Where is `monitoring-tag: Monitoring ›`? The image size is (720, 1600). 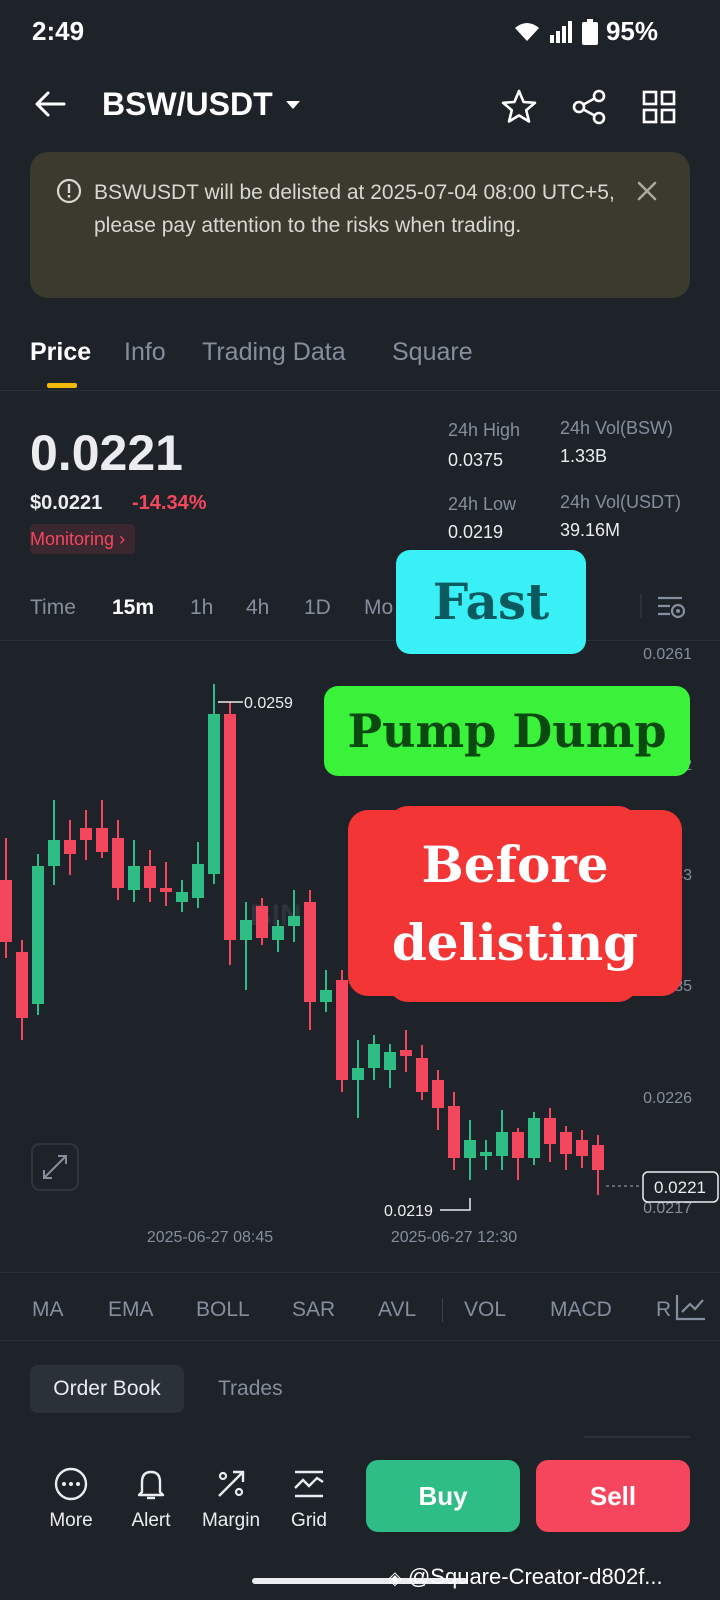 monitoring-tag: Monitoring › is located at coordinates (83, 539).